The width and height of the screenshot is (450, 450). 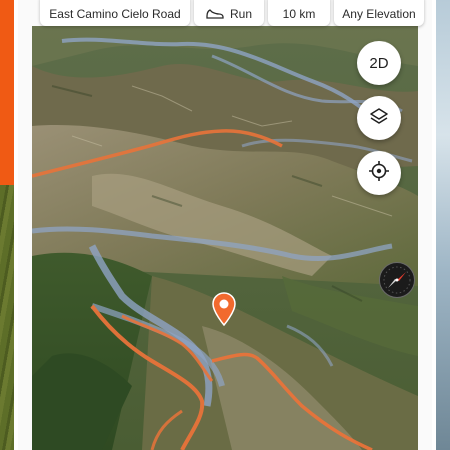 What do you see at coordinates (215, 14) in the screenshot?
I see `shoe-icon` at bounding box center [215, 14].